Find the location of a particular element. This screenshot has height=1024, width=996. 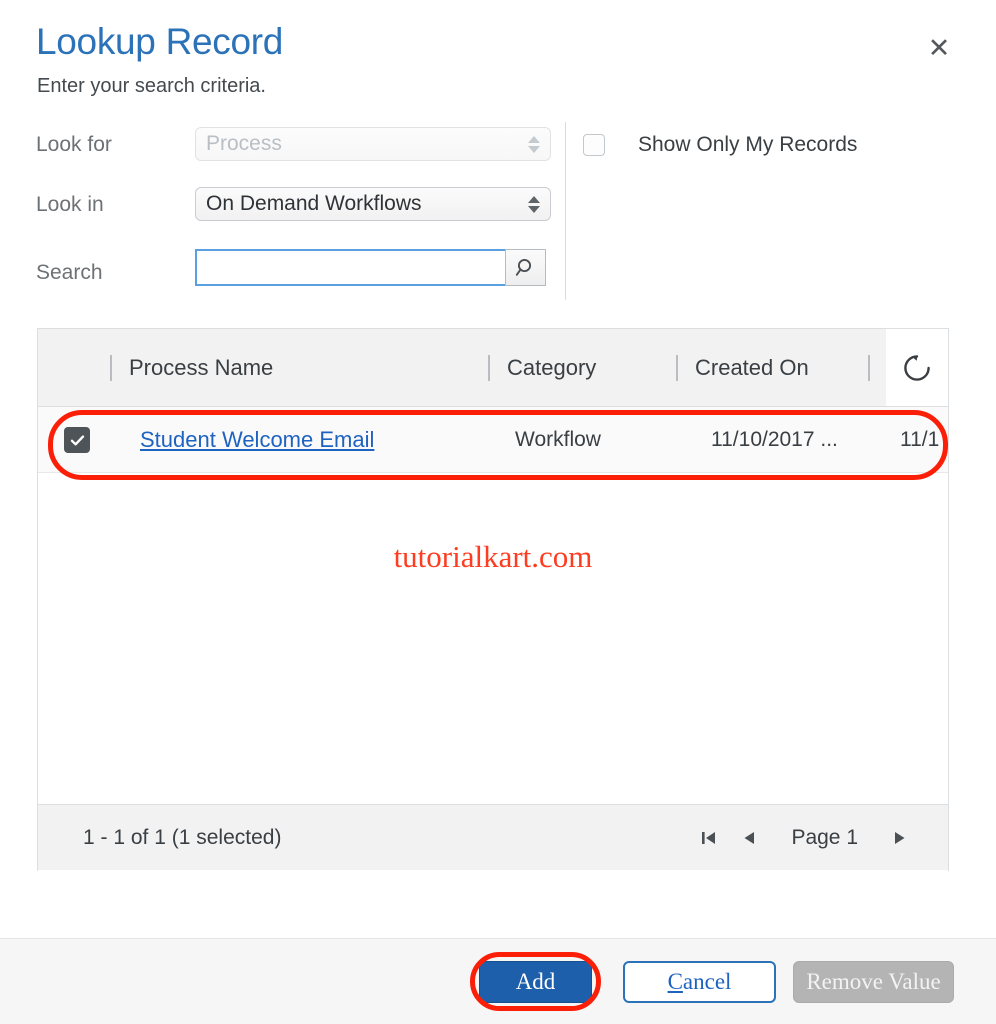

remove-value-button: Remove Value is located at coordinates (873, 982).